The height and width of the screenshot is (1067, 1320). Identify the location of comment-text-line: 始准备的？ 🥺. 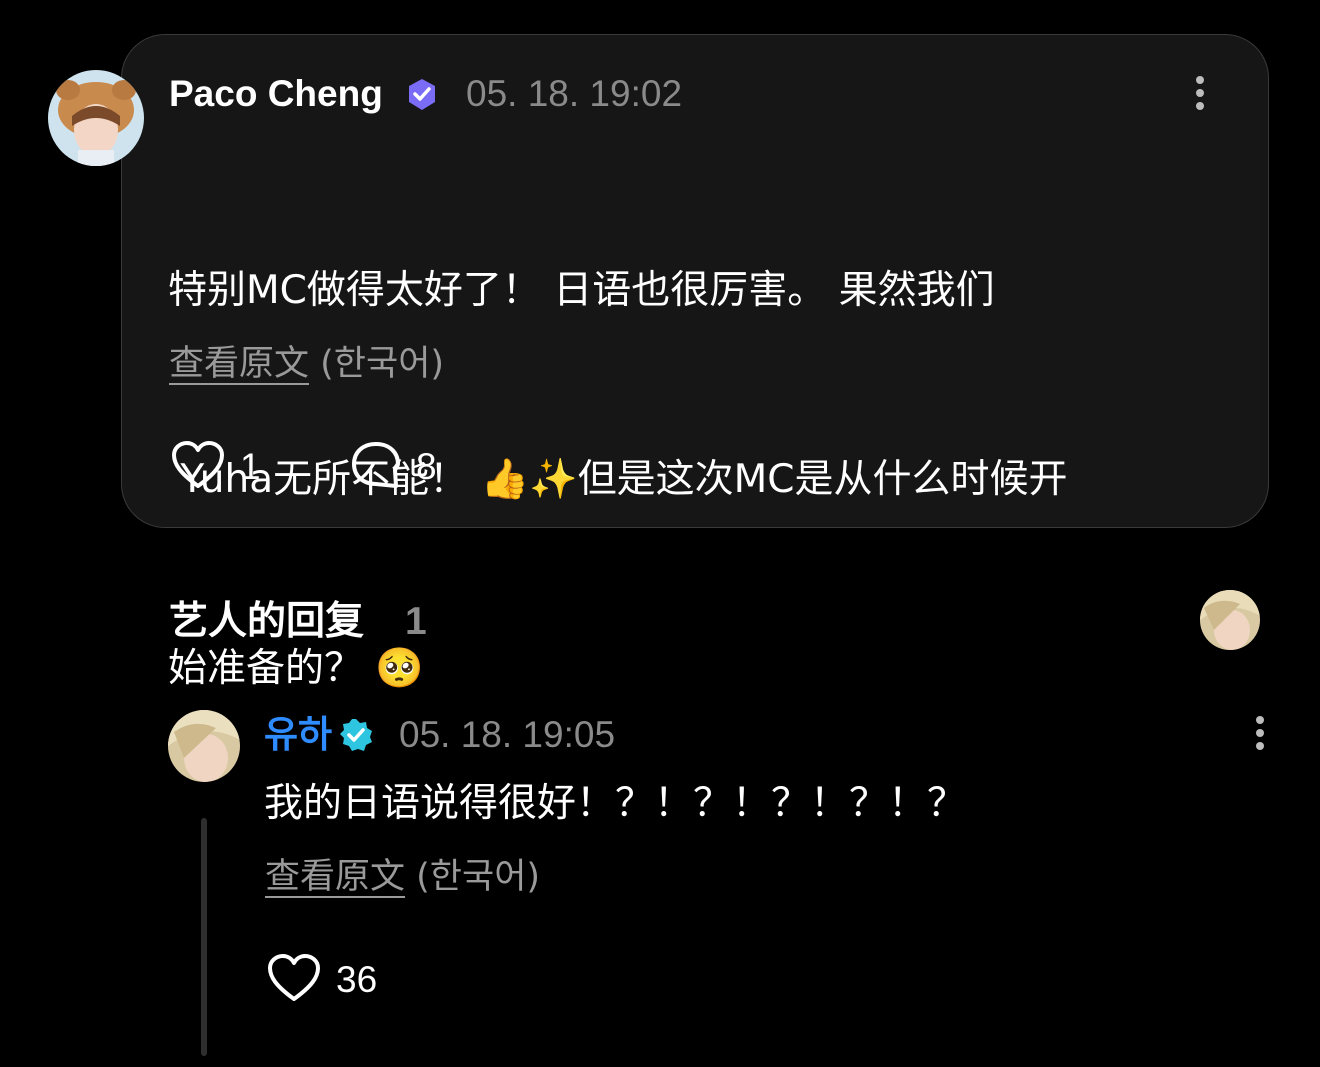
(296, 668).